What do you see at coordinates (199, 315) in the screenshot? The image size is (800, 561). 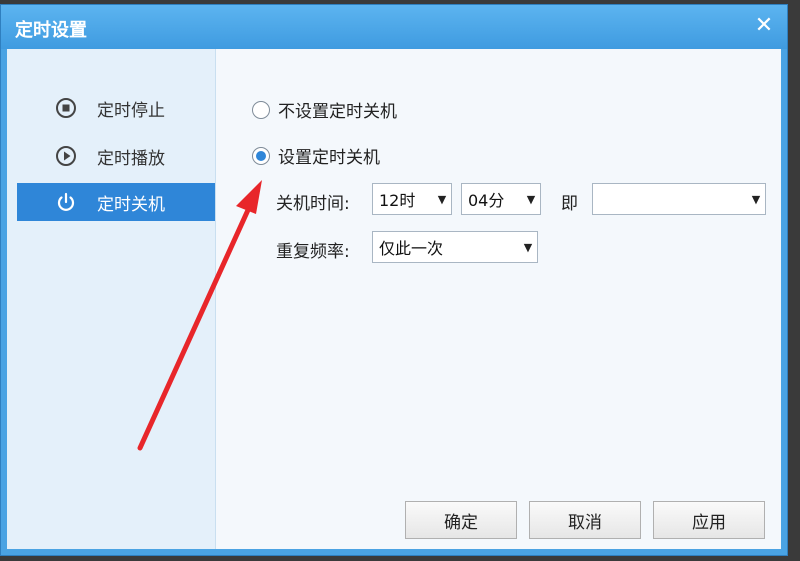 I see `annotation-arrow` at bounding box center [199, 315].